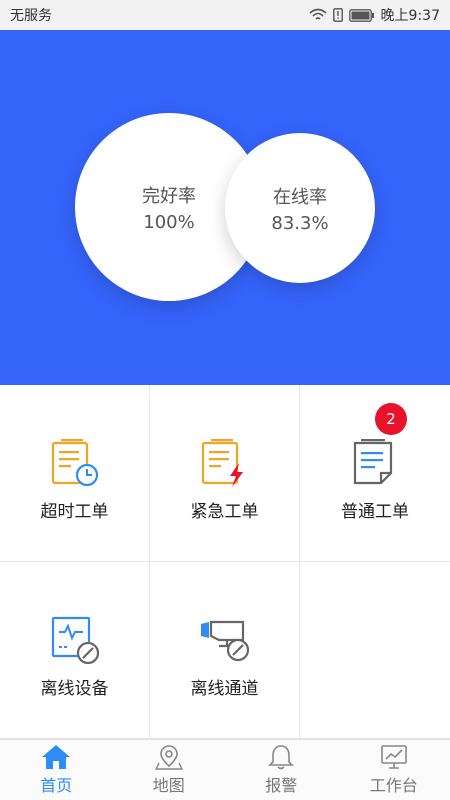 The width and height of the screenshot is (450, 800). What do you see at coordinates (56, 785) in the screenshot?
I see `tab-home-label: 首页` at bounding box center [56, 785].